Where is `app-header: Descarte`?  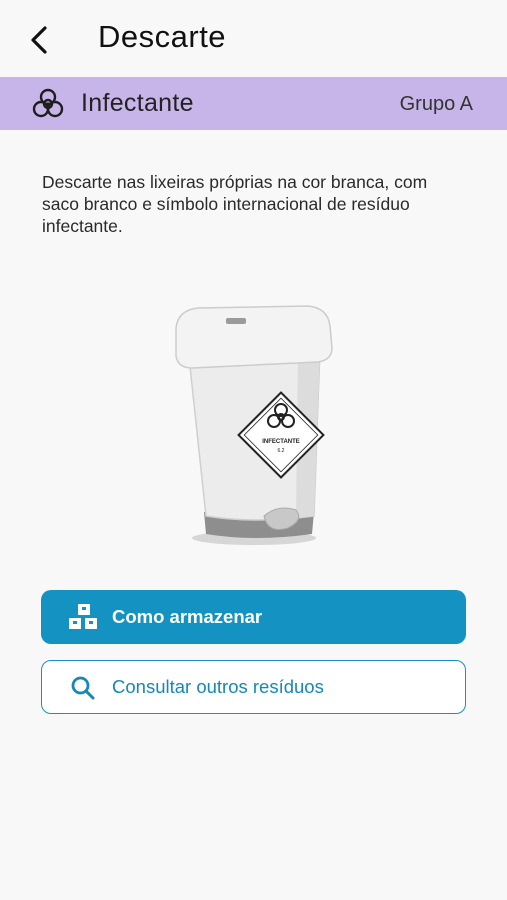 app-header: Descarte is located at coordinates (253, 38).